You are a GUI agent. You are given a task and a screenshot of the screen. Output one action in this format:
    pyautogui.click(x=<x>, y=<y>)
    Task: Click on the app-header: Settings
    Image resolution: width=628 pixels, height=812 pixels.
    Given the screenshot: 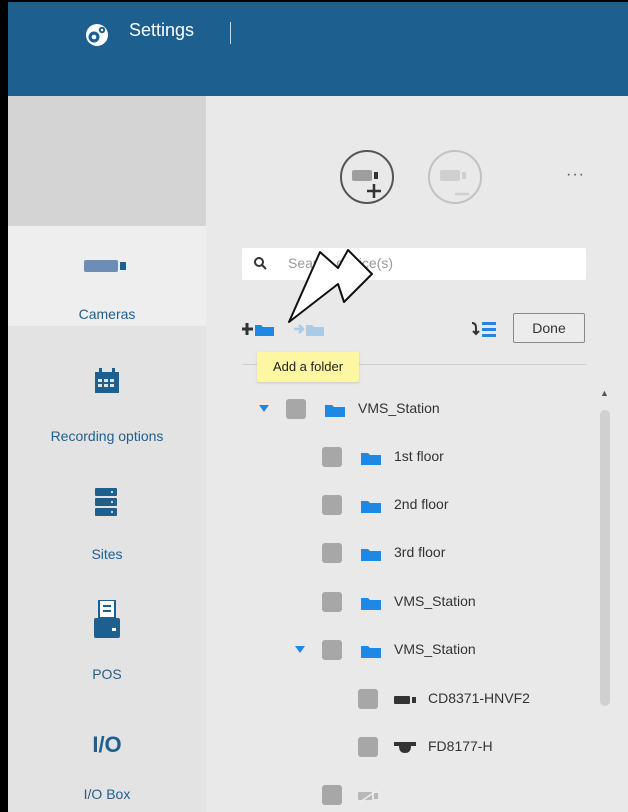 What is the action you would take?
    pyautogui.click(x=318, y=49)
    